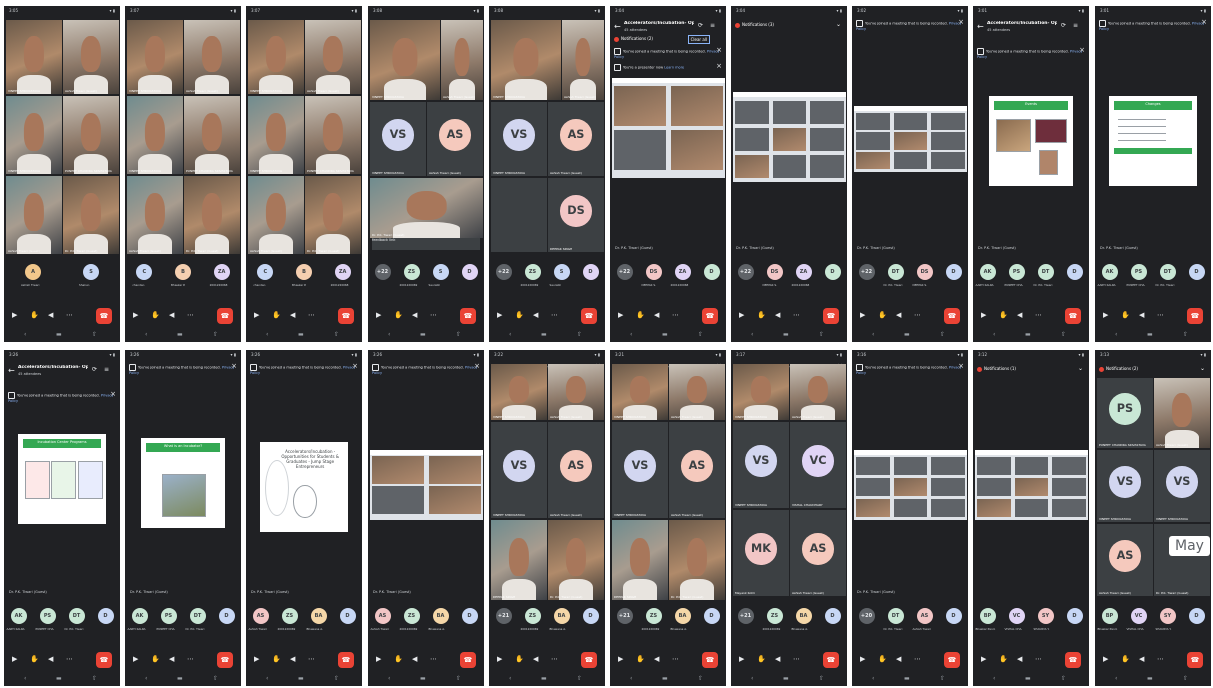 This screenshot has width=1213, height=688. Describe the element at coordinates (139, 616) in the screenshot. I see `participant-avatar: AK` at that location.